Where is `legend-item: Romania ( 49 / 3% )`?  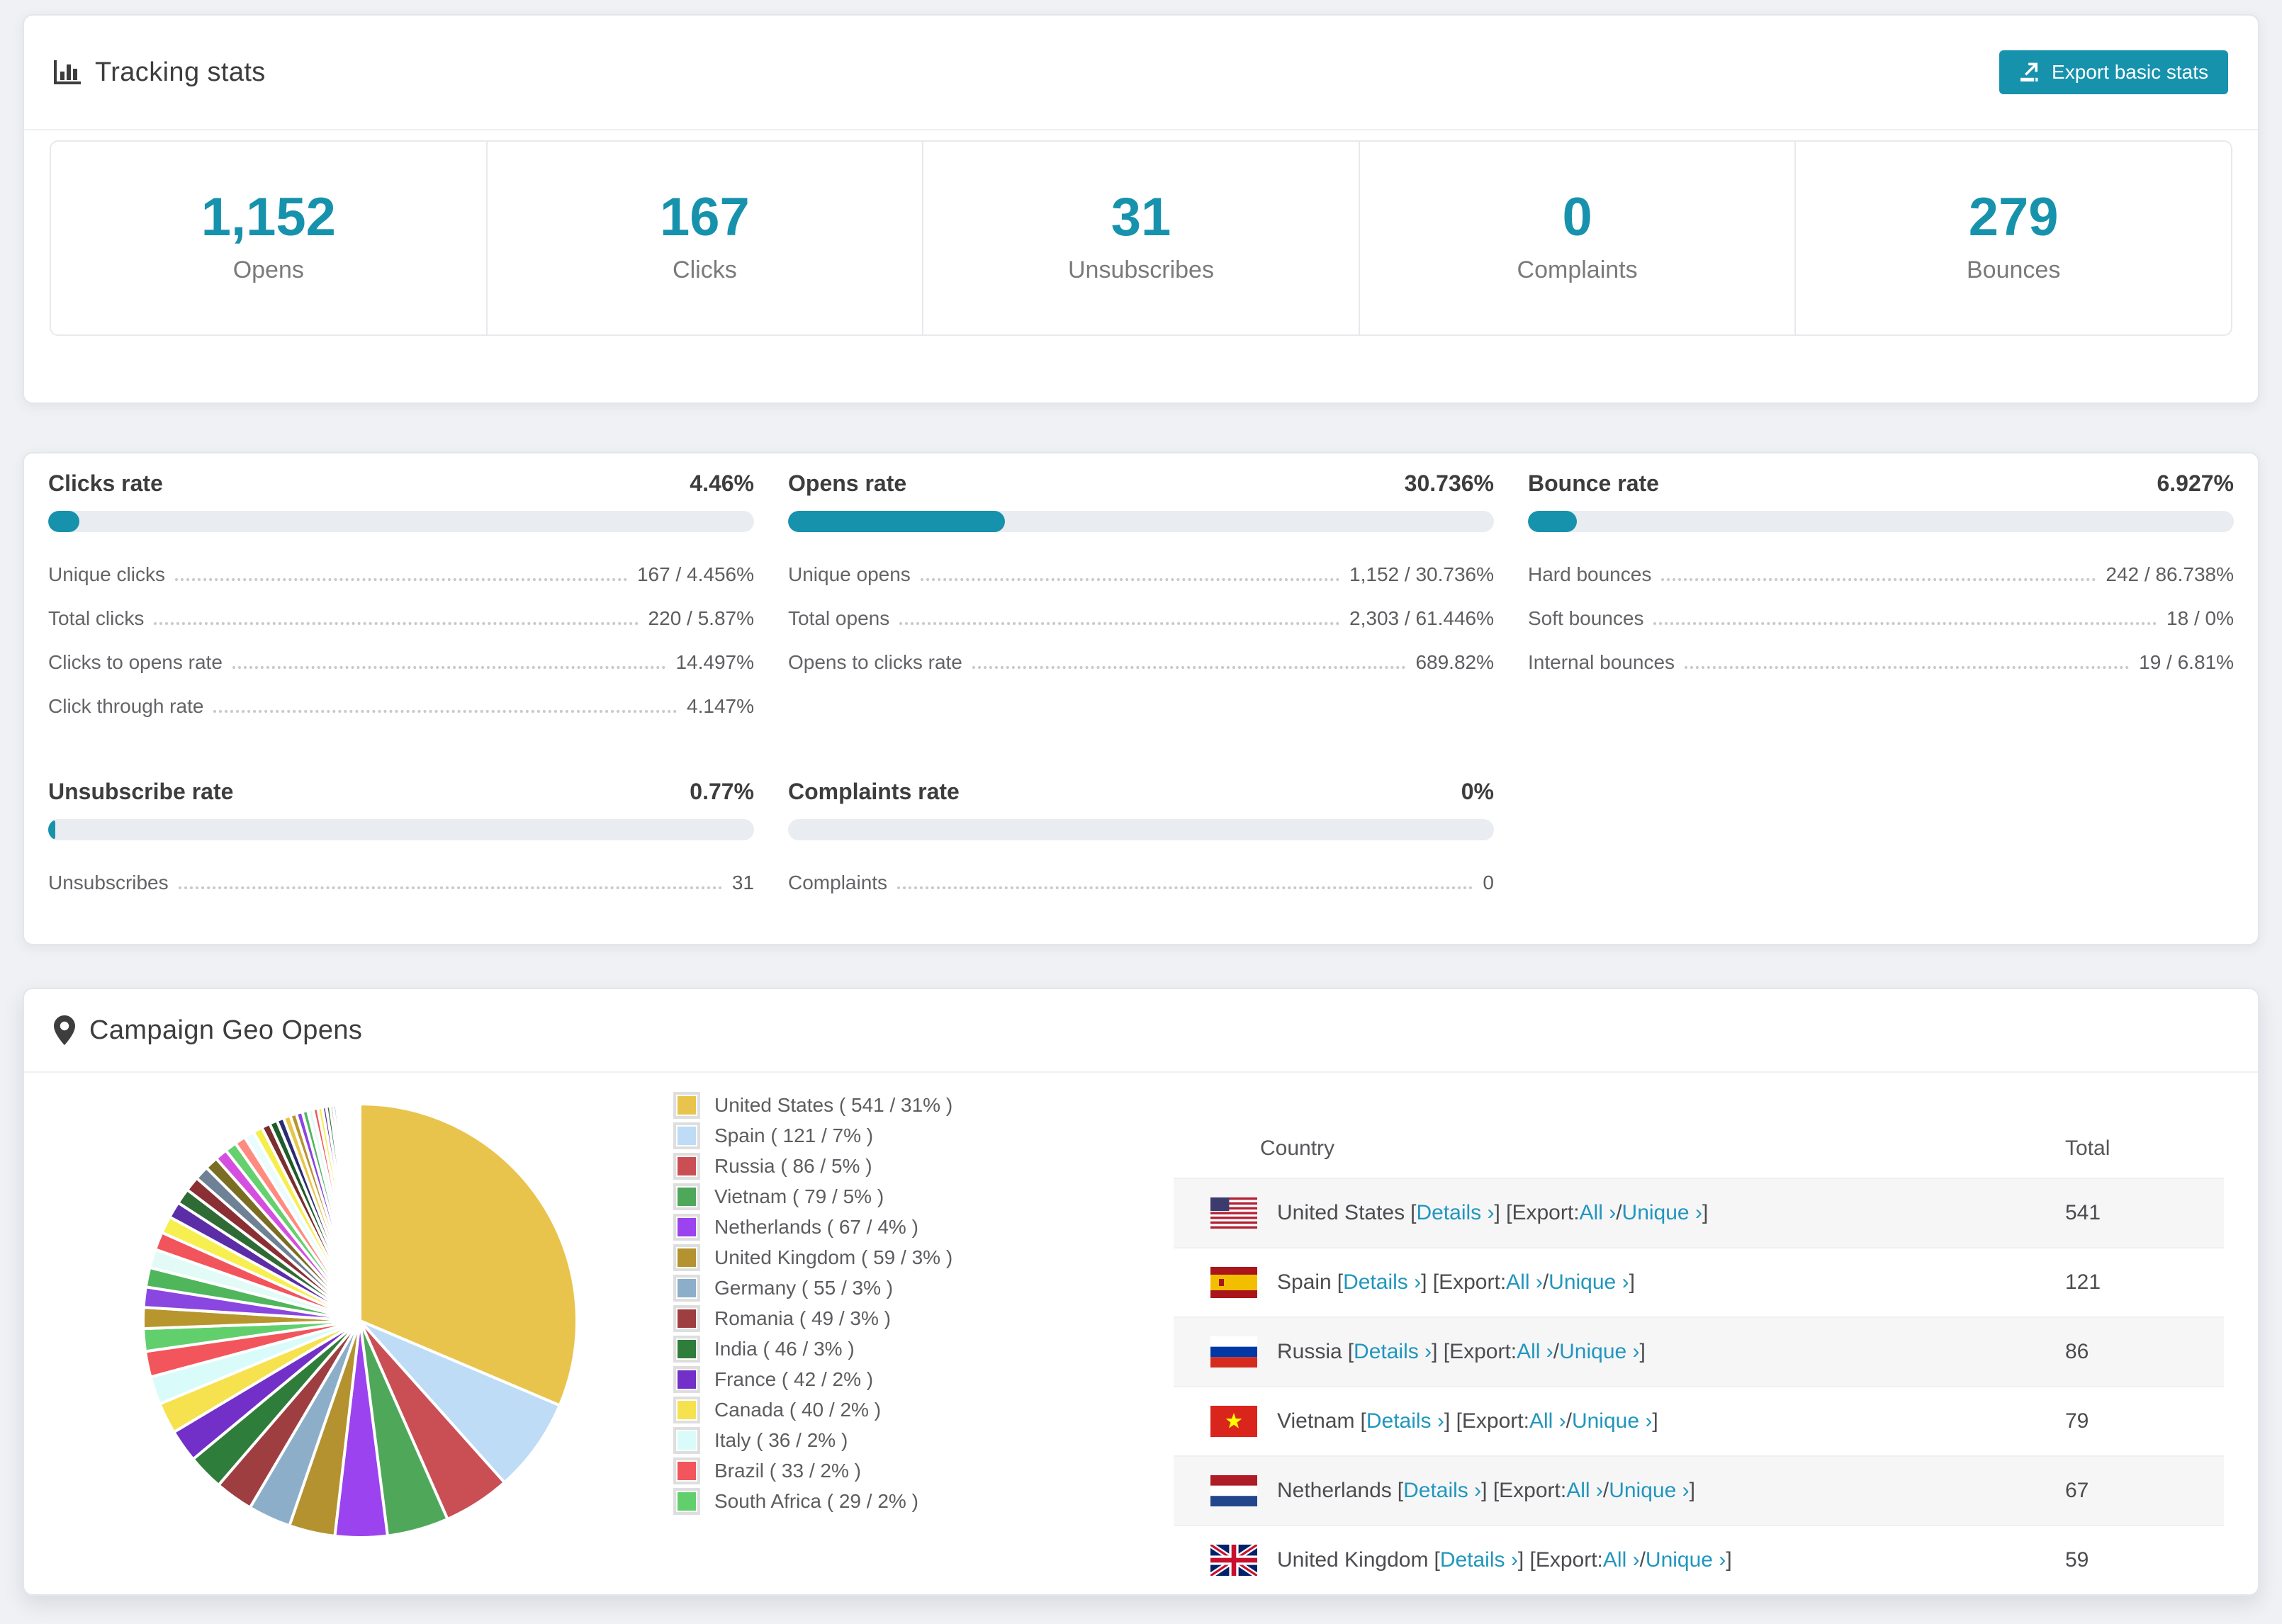
legend-item: Romania ( 49 / 3% ) is located at coordinates (812, 1318).